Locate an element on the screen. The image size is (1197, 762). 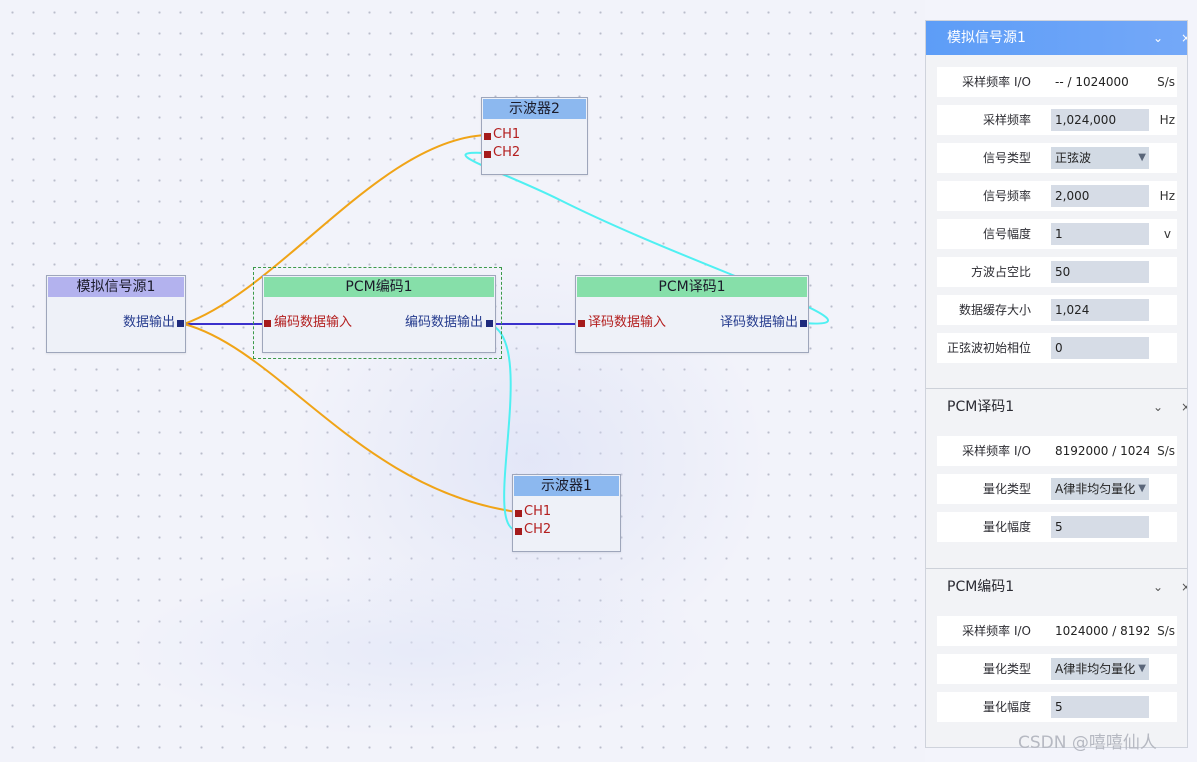
decoder-row-quant-type: 量化类型 A律非均匀量化 ▼ is located at coordinates (1057, 489).